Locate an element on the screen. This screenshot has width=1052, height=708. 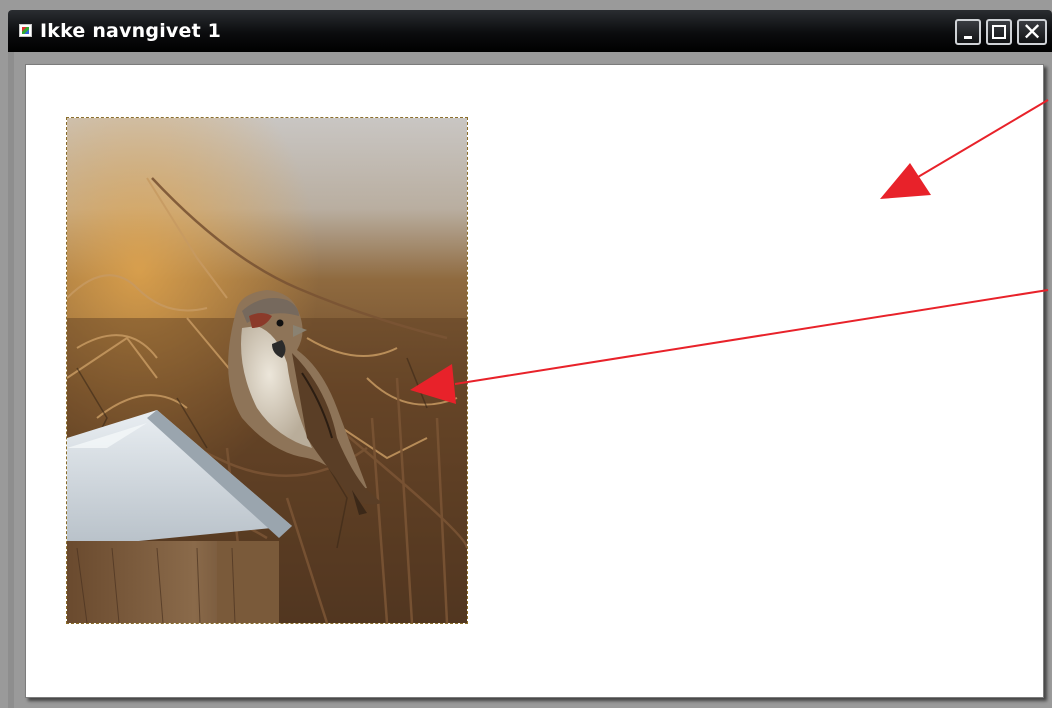
minimize-button is located at coordinates (968, 32).